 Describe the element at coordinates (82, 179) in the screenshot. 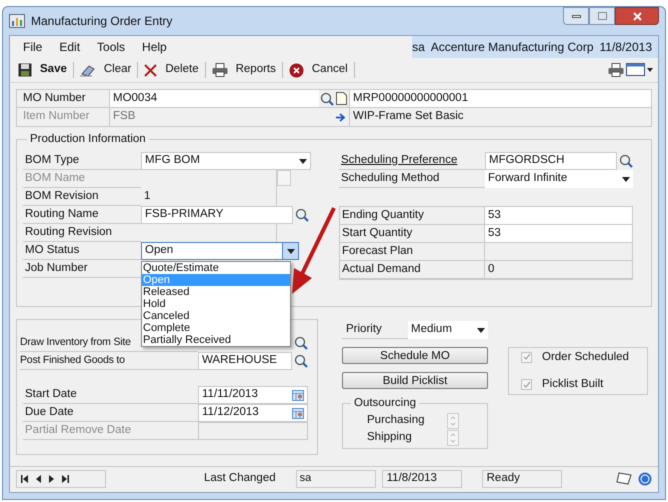

I see `field-label: BOM Name` at that location.